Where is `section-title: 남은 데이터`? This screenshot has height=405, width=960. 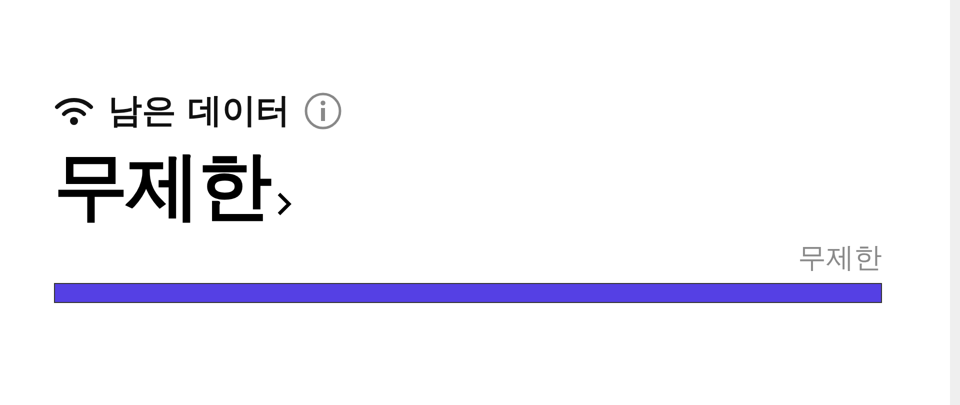 section-title: 남은 데이터 is located at coordinates (199, 111).